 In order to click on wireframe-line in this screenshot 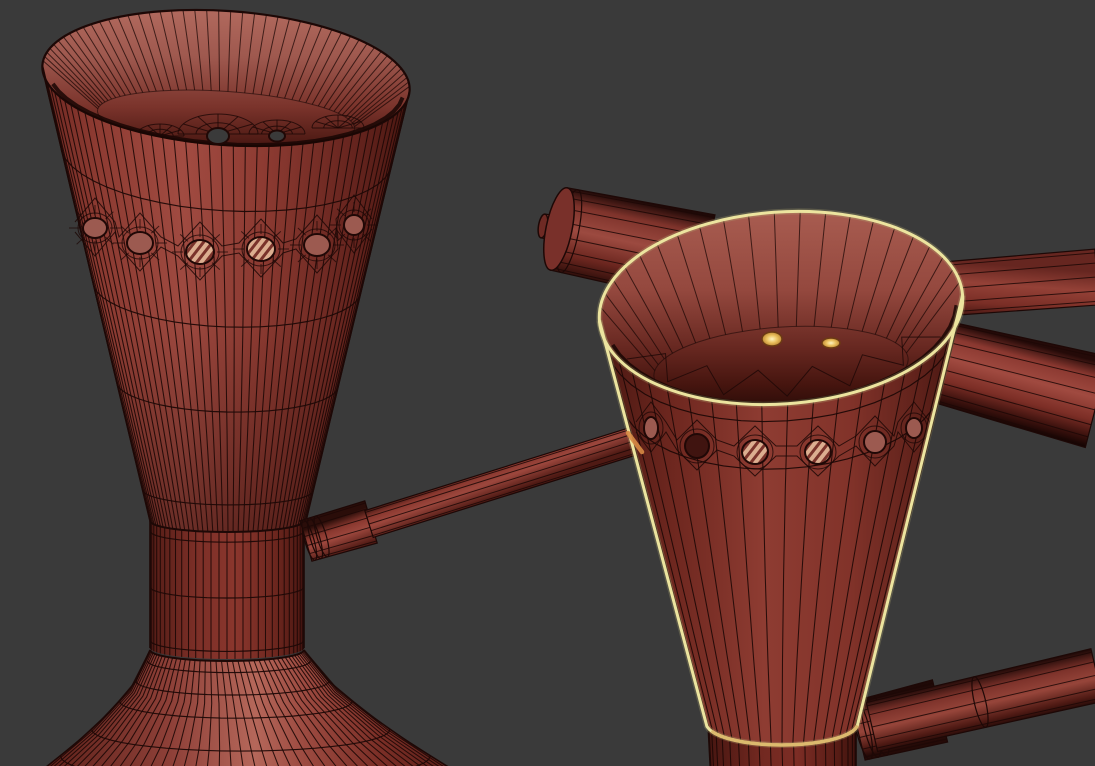, I will do `click(834, 751)`.